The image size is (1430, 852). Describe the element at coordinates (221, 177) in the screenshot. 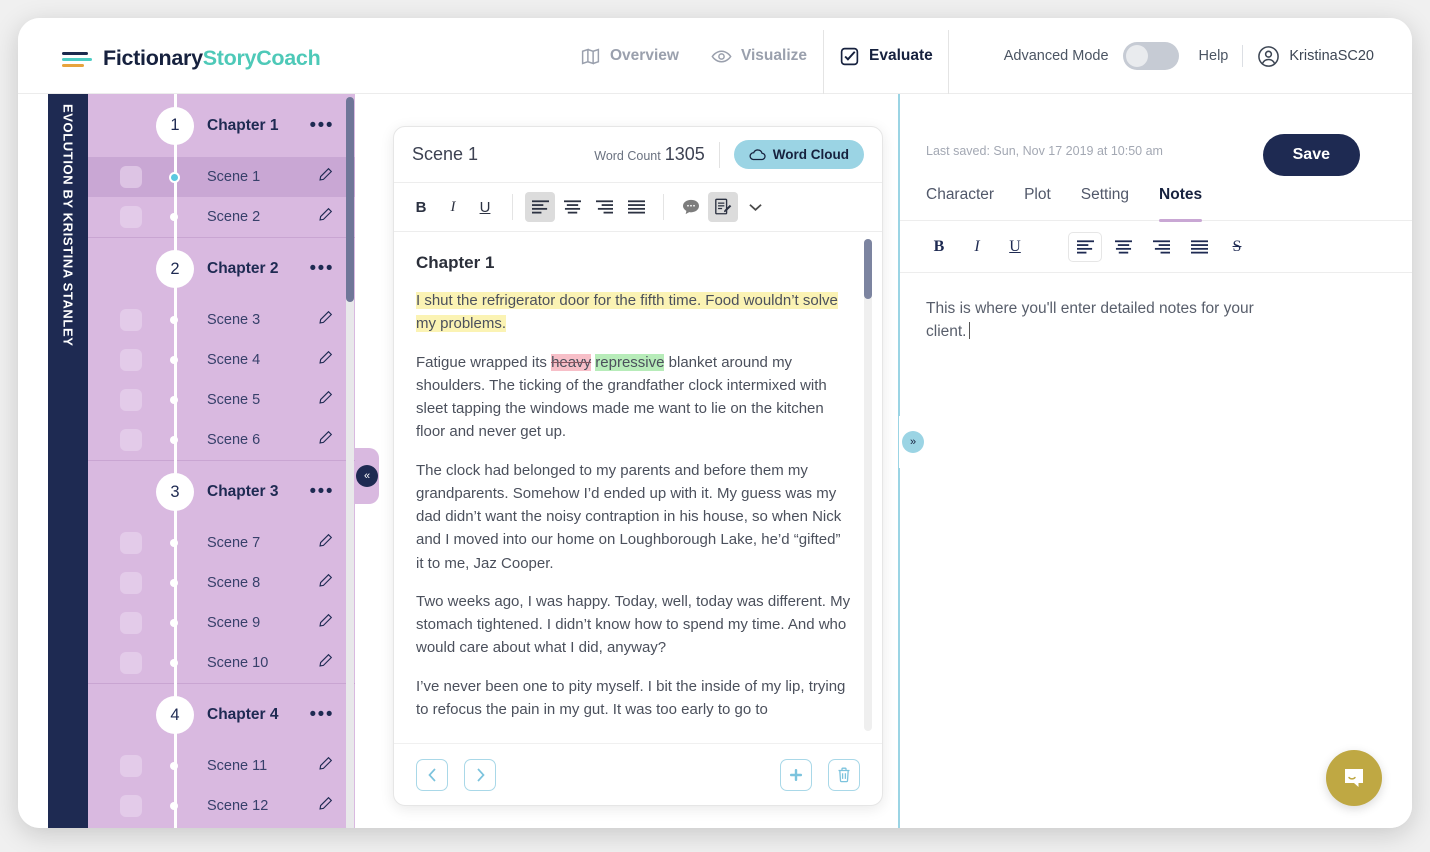

I see `scene-row: Scene 1` at that location.